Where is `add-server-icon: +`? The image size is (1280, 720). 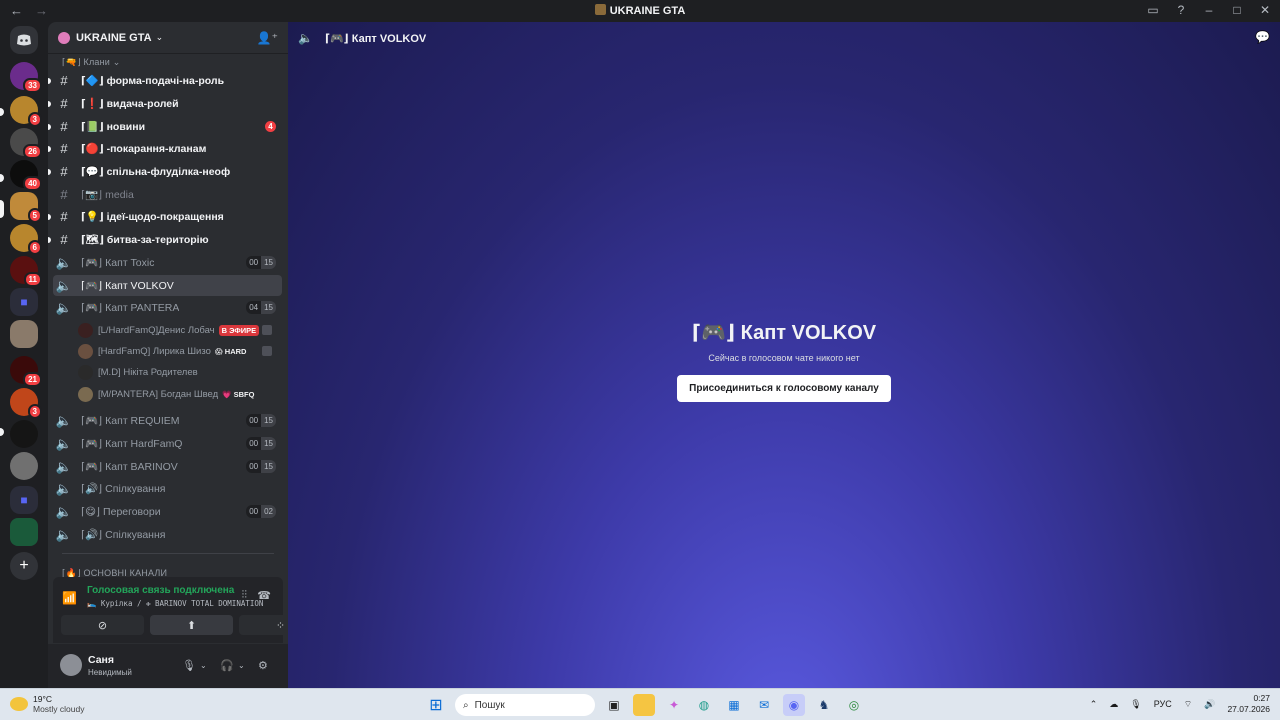
add-server-icon: + is located at coordinates (24, 566).